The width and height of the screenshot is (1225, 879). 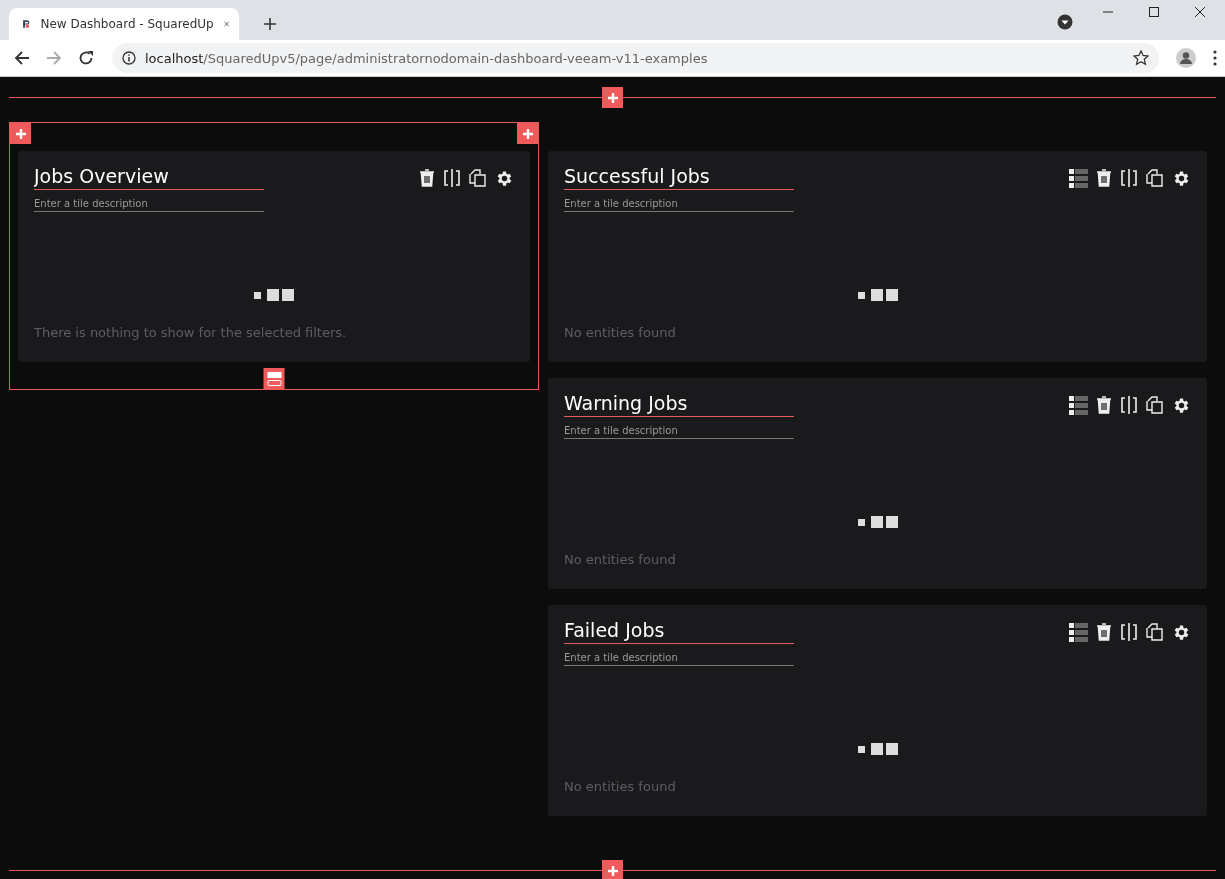 What do you see at coordinates (426, 58) in the screenshot?
I see `url-text: localhost/SquaredUpv5/page/administratornodomain-dashboard-veeam-v11-examples` at bounding box center [426, 58].